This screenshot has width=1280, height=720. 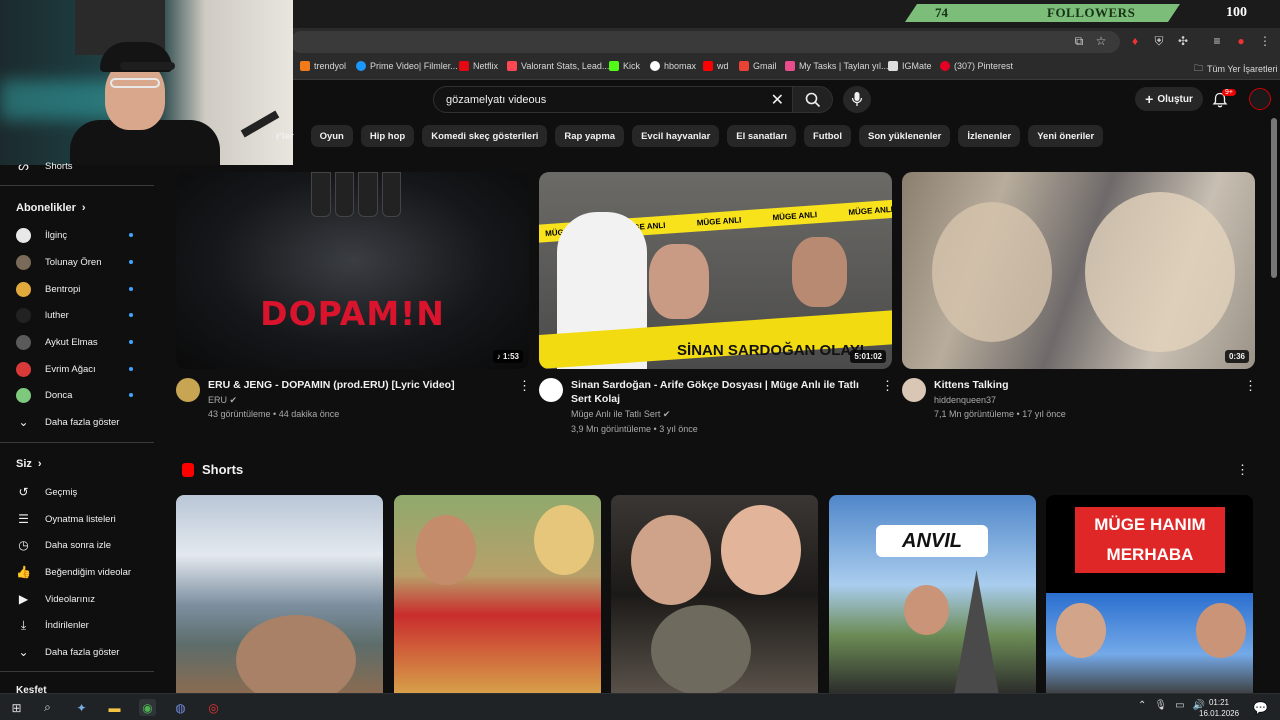 What do you see at coordinates (941, 12) in the screenshot?
I see `followers-count: 74` at bounding box center [941, 12].